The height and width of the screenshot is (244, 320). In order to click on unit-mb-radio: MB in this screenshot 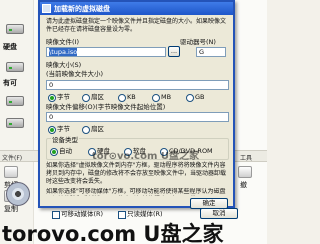, I will do `click(161, 97)`.